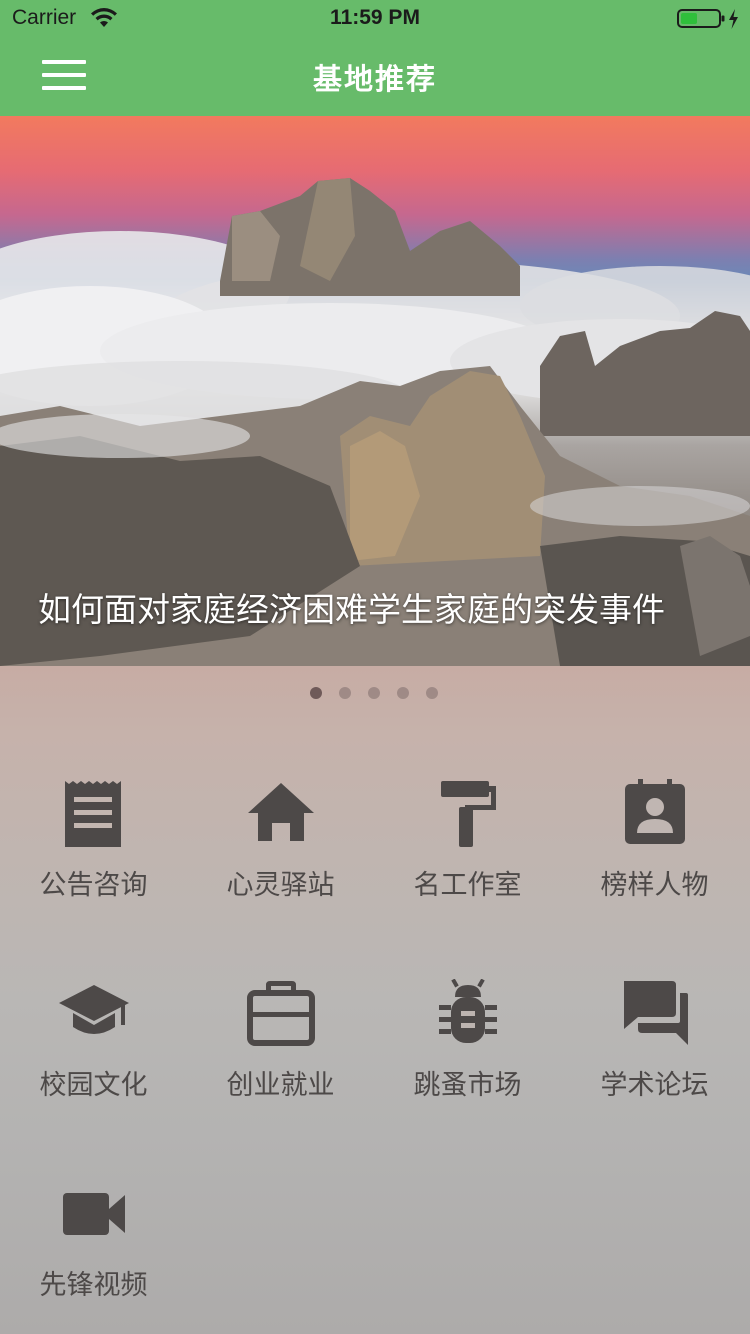 The height and width of the screenshot is (1334, 750). Describe the element at coordinates (654, 854) in the screenshot. I see `grid-item-role-model: 榜样人物` at that location.